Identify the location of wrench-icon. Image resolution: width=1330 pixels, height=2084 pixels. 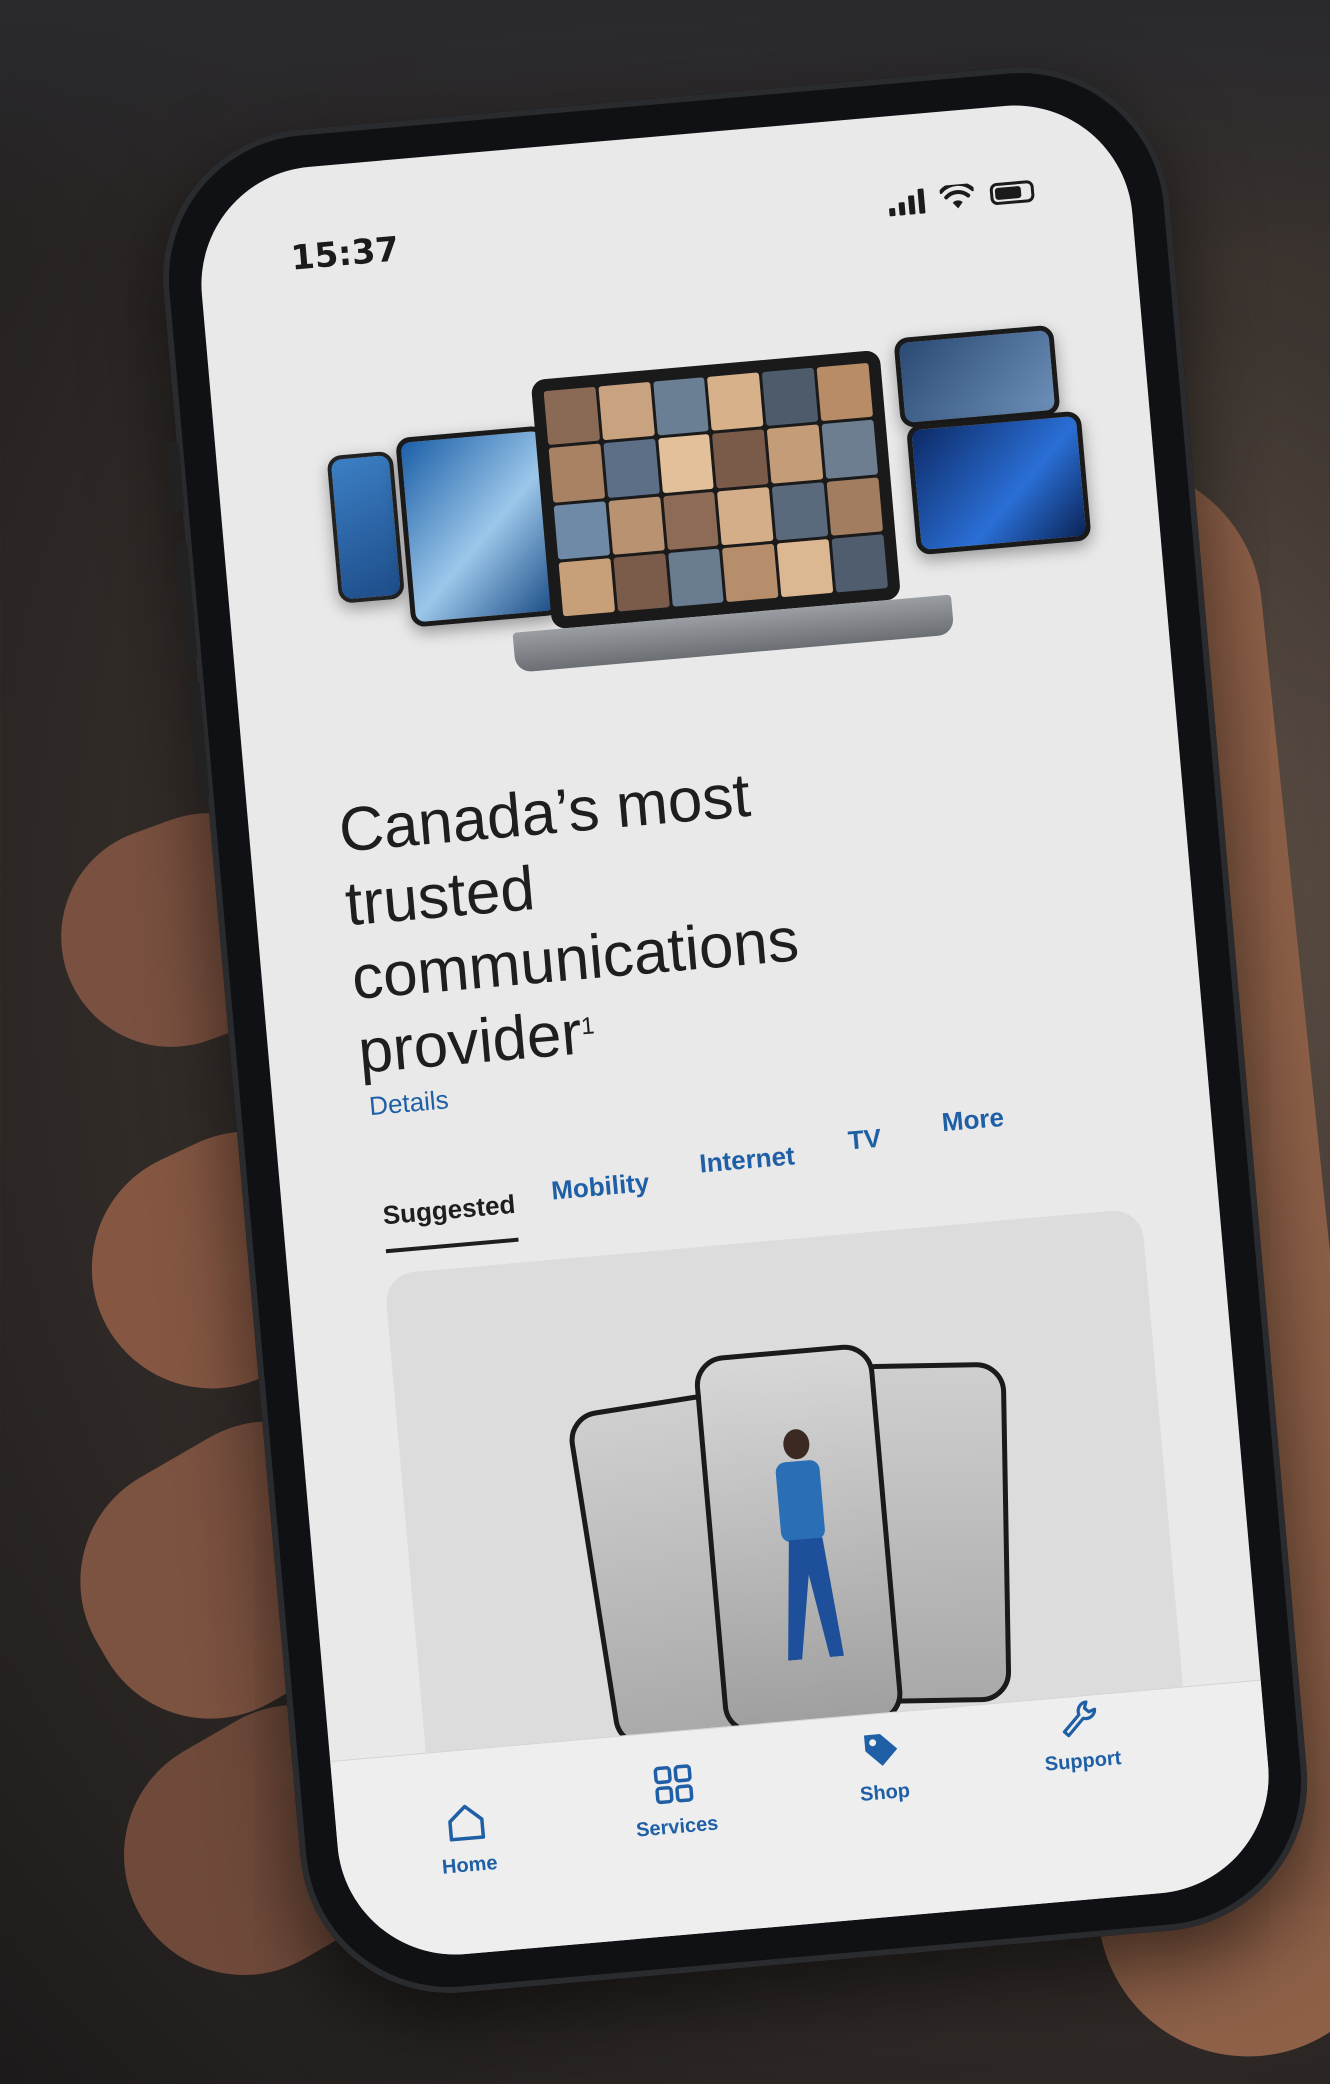
(1079, 1719).